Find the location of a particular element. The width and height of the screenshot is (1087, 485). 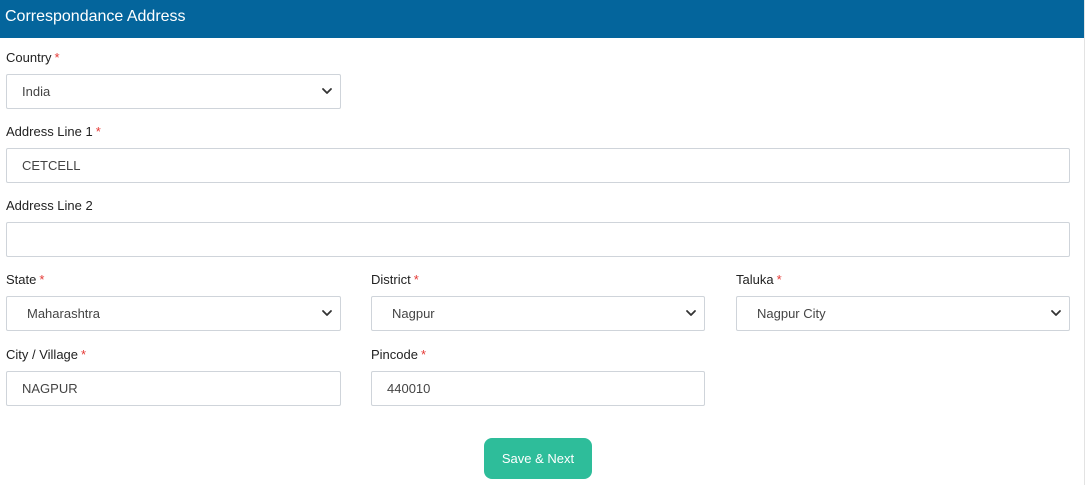

pincode-label: Pincode * is located at coordinates (398, 354).